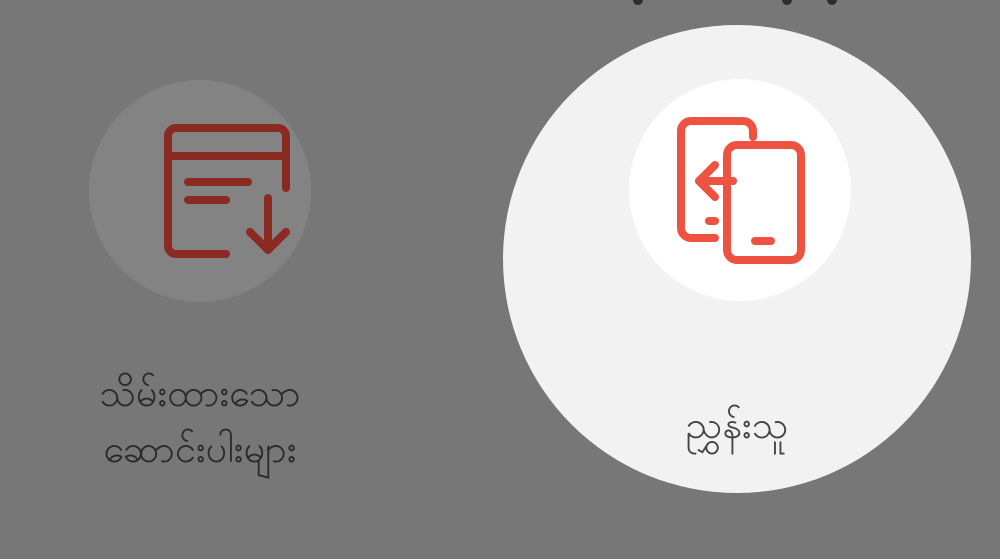  Describe the element at coordinates (500, 4) in the screenshot. I see `top-cutoff-text` at that location.